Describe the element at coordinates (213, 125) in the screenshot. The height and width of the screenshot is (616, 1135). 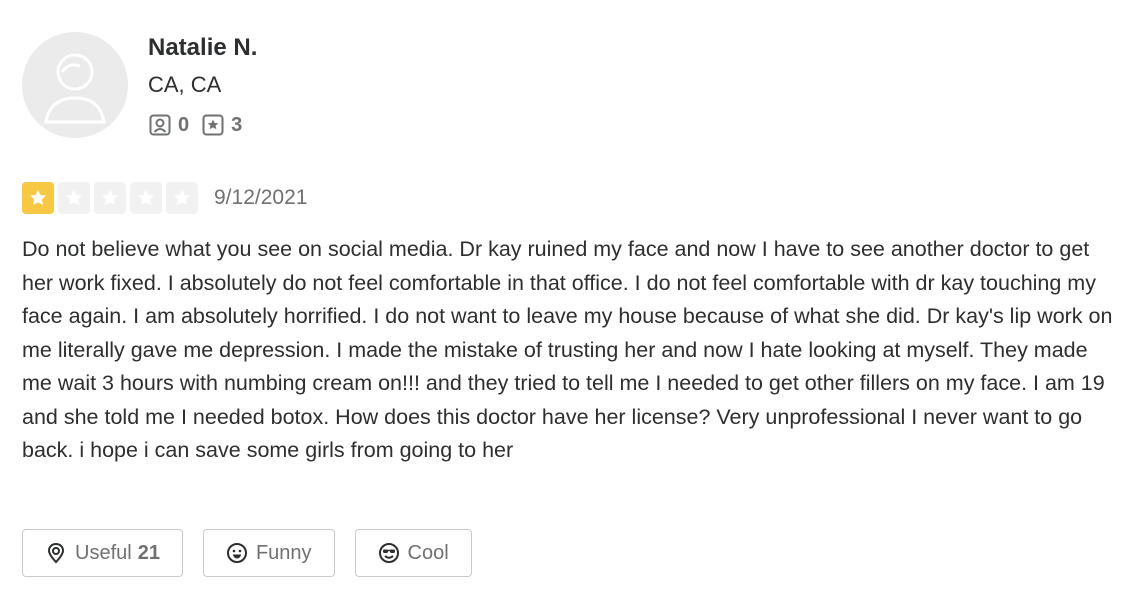
I see `reviews-star-icon` at that location.